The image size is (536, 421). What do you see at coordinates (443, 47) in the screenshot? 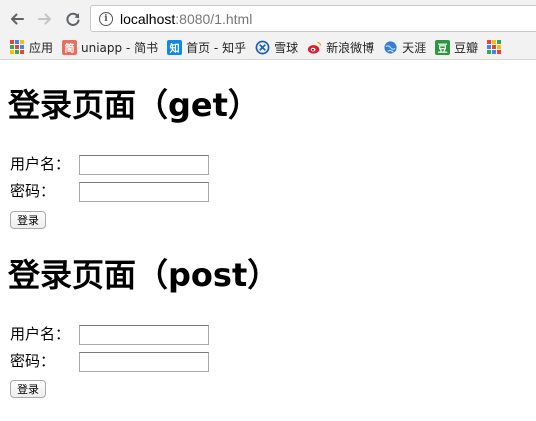
I see `douban-icon: 豆` at bounding box center [443, 47].